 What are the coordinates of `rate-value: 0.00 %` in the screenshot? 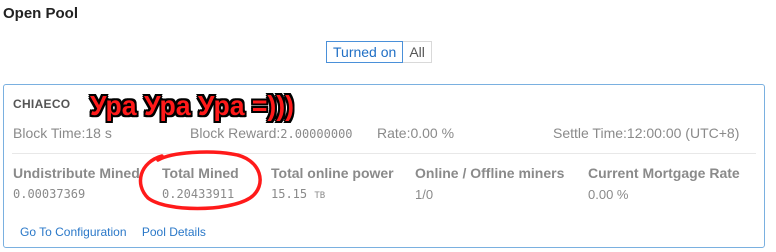 It's located at (432, 133).